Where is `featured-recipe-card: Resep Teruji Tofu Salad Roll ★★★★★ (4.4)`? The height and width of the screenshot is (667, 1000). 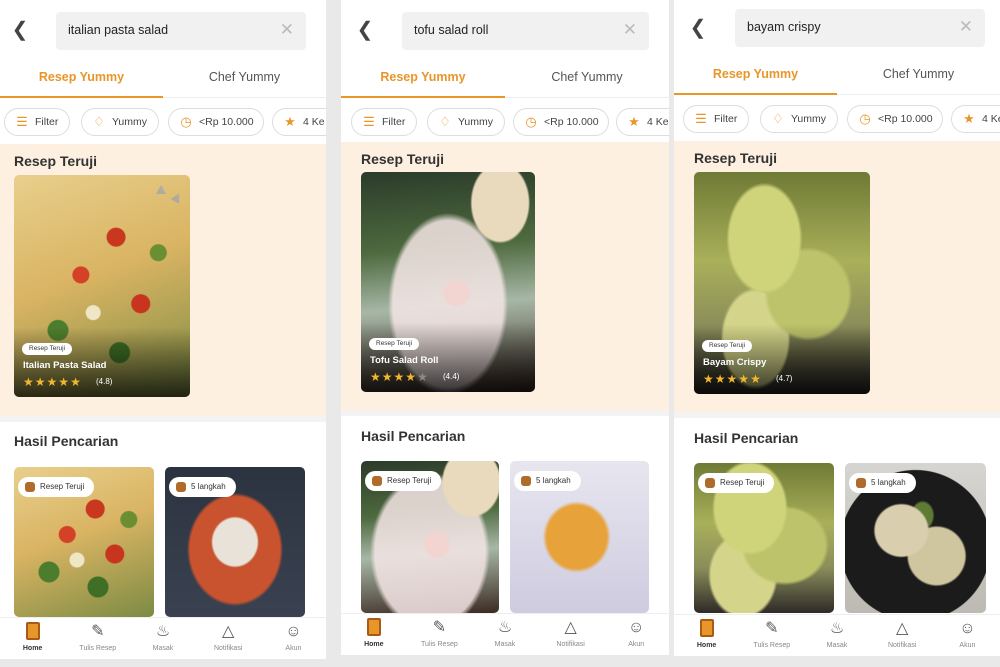 featured-recipe-card: Resep Teruji Tofu Salad Roll ★★★★★ (4.4) is located at coordinates (448, 282).